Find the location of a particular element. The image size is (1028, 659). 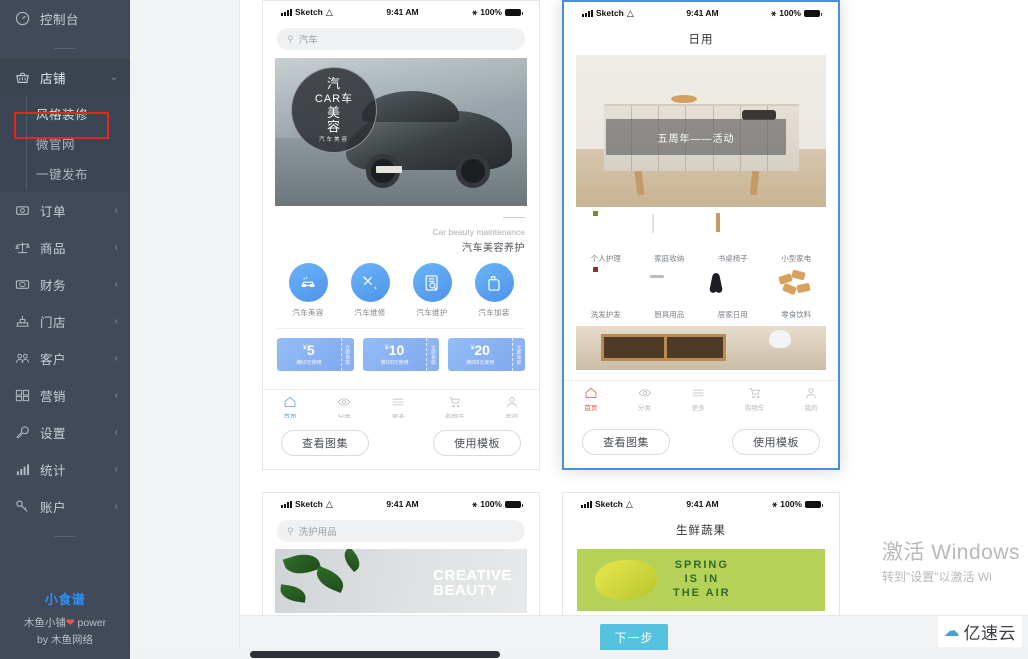

eye-icon is located at coordinates (644, 393).